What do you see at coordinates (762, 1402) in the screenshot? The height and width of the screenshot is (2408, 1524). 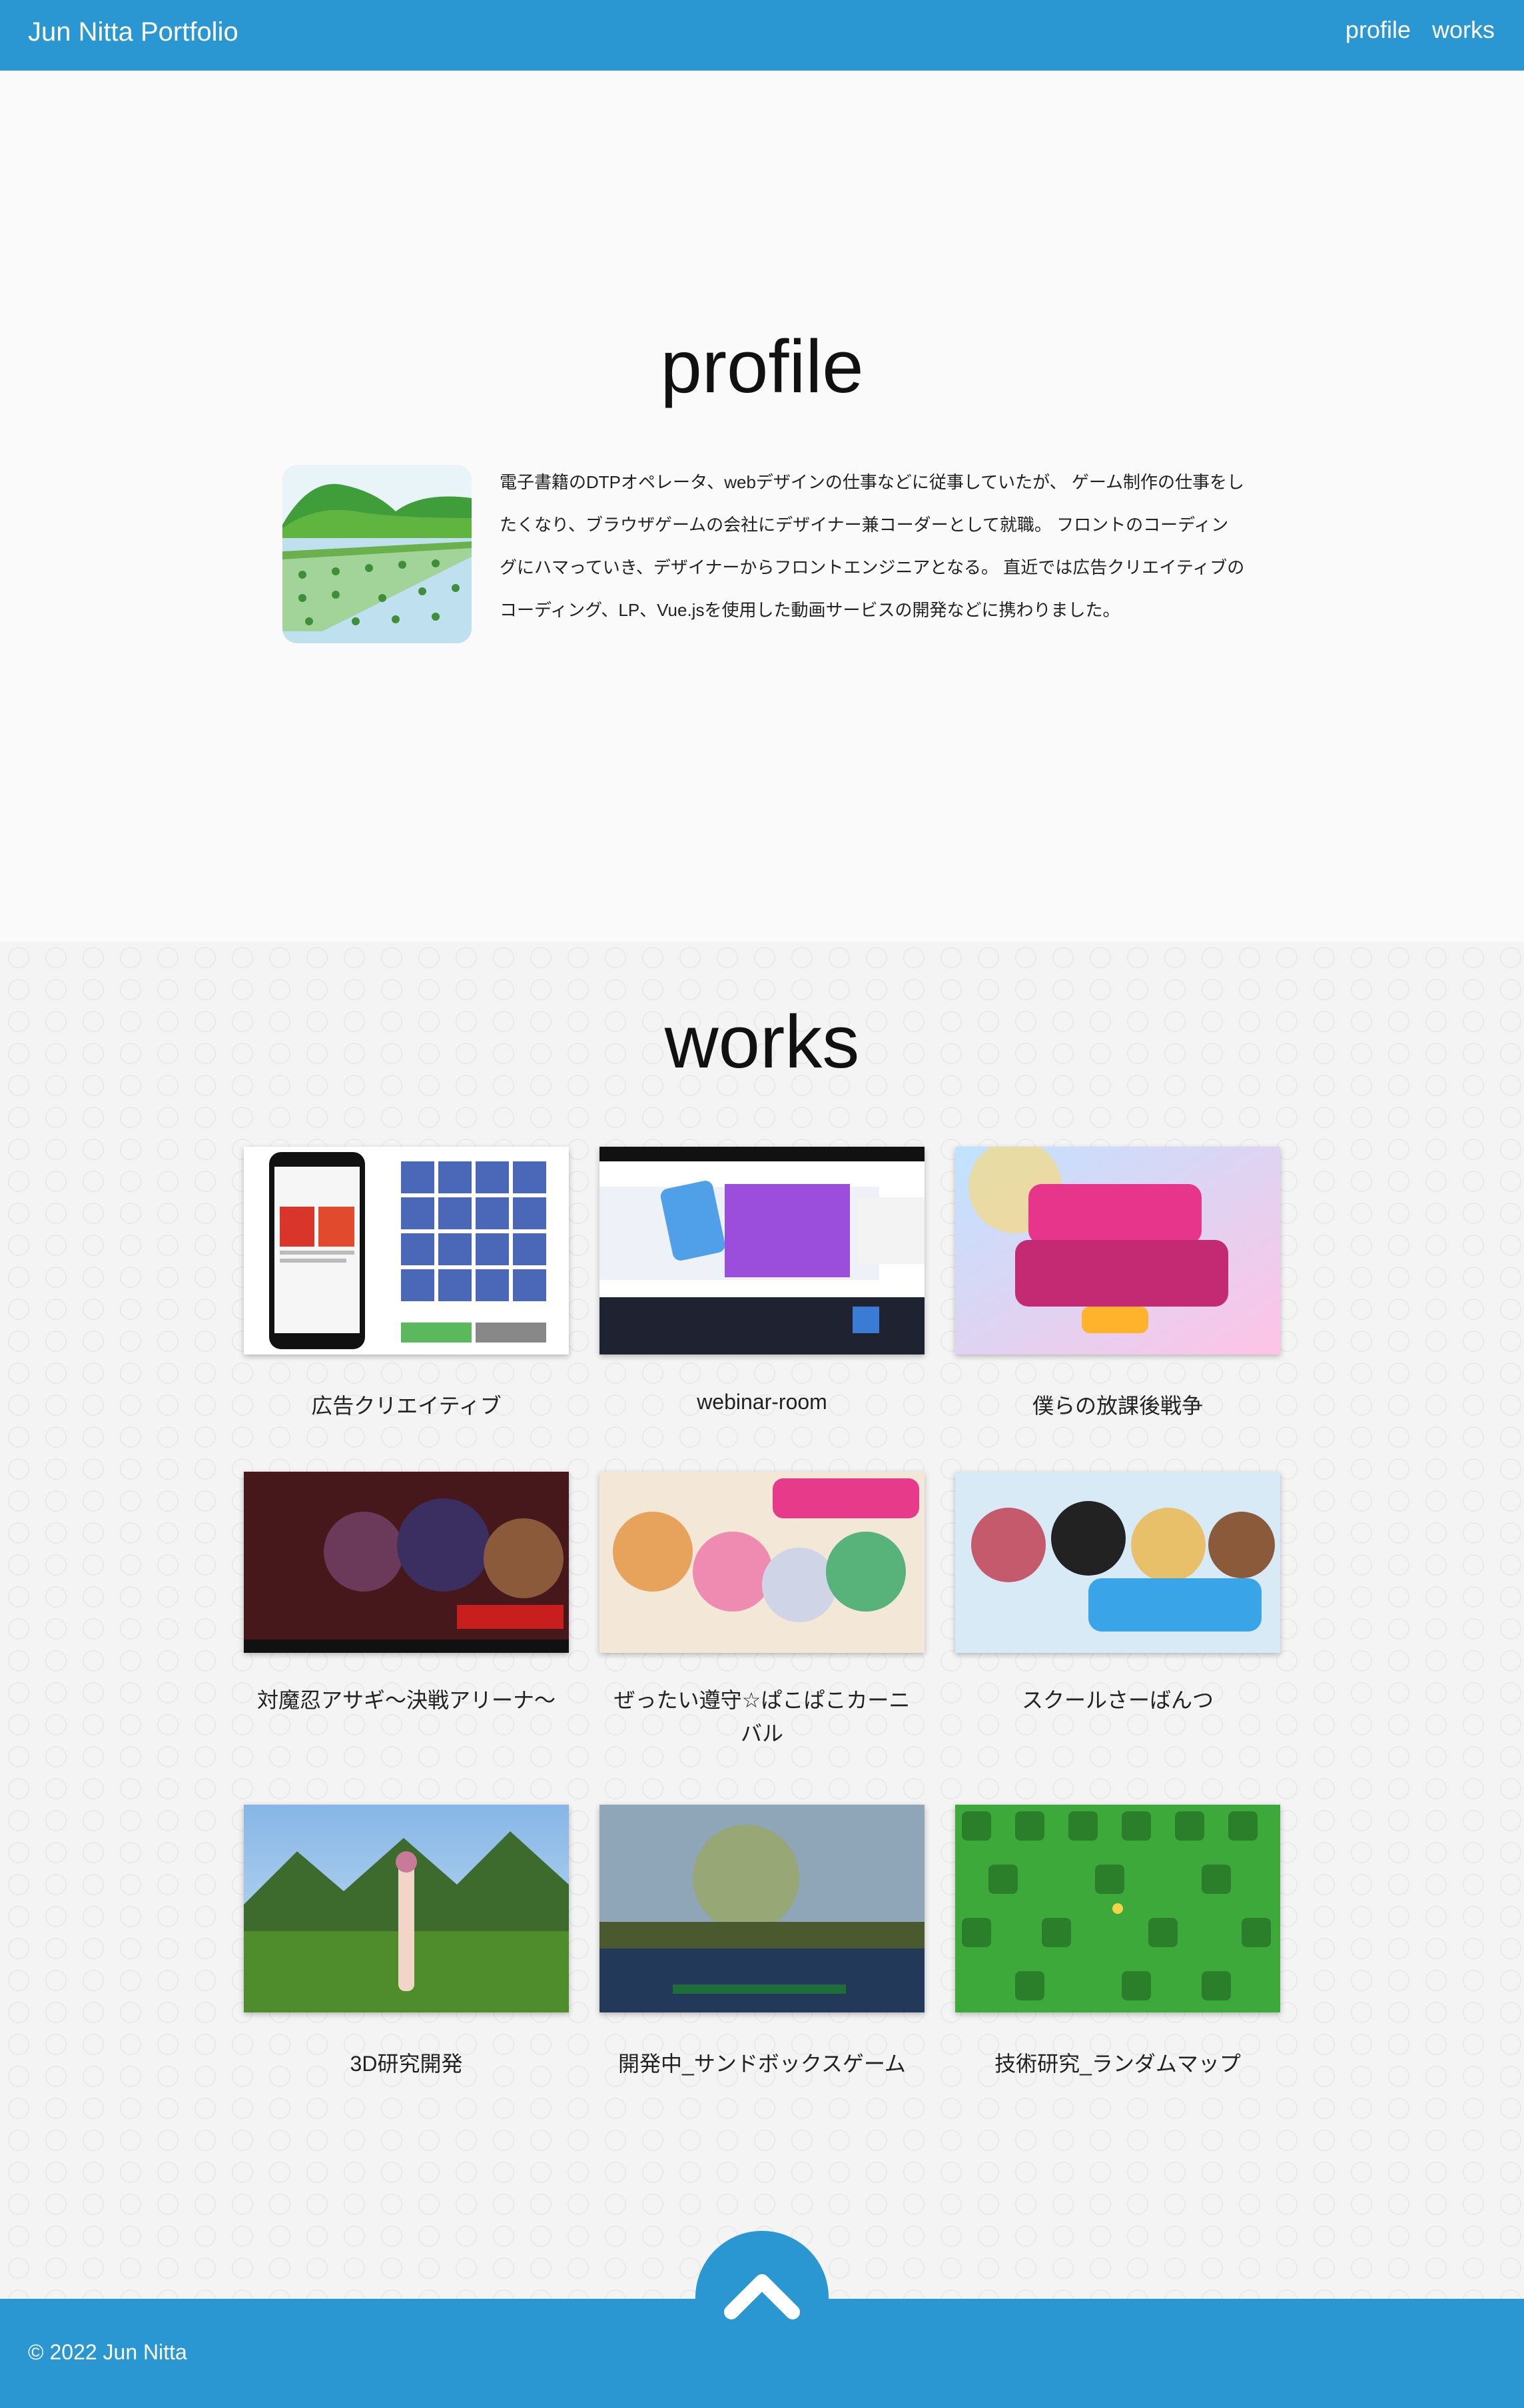 I see `work-label: webinar-room` at bounding box center [762, 1402].